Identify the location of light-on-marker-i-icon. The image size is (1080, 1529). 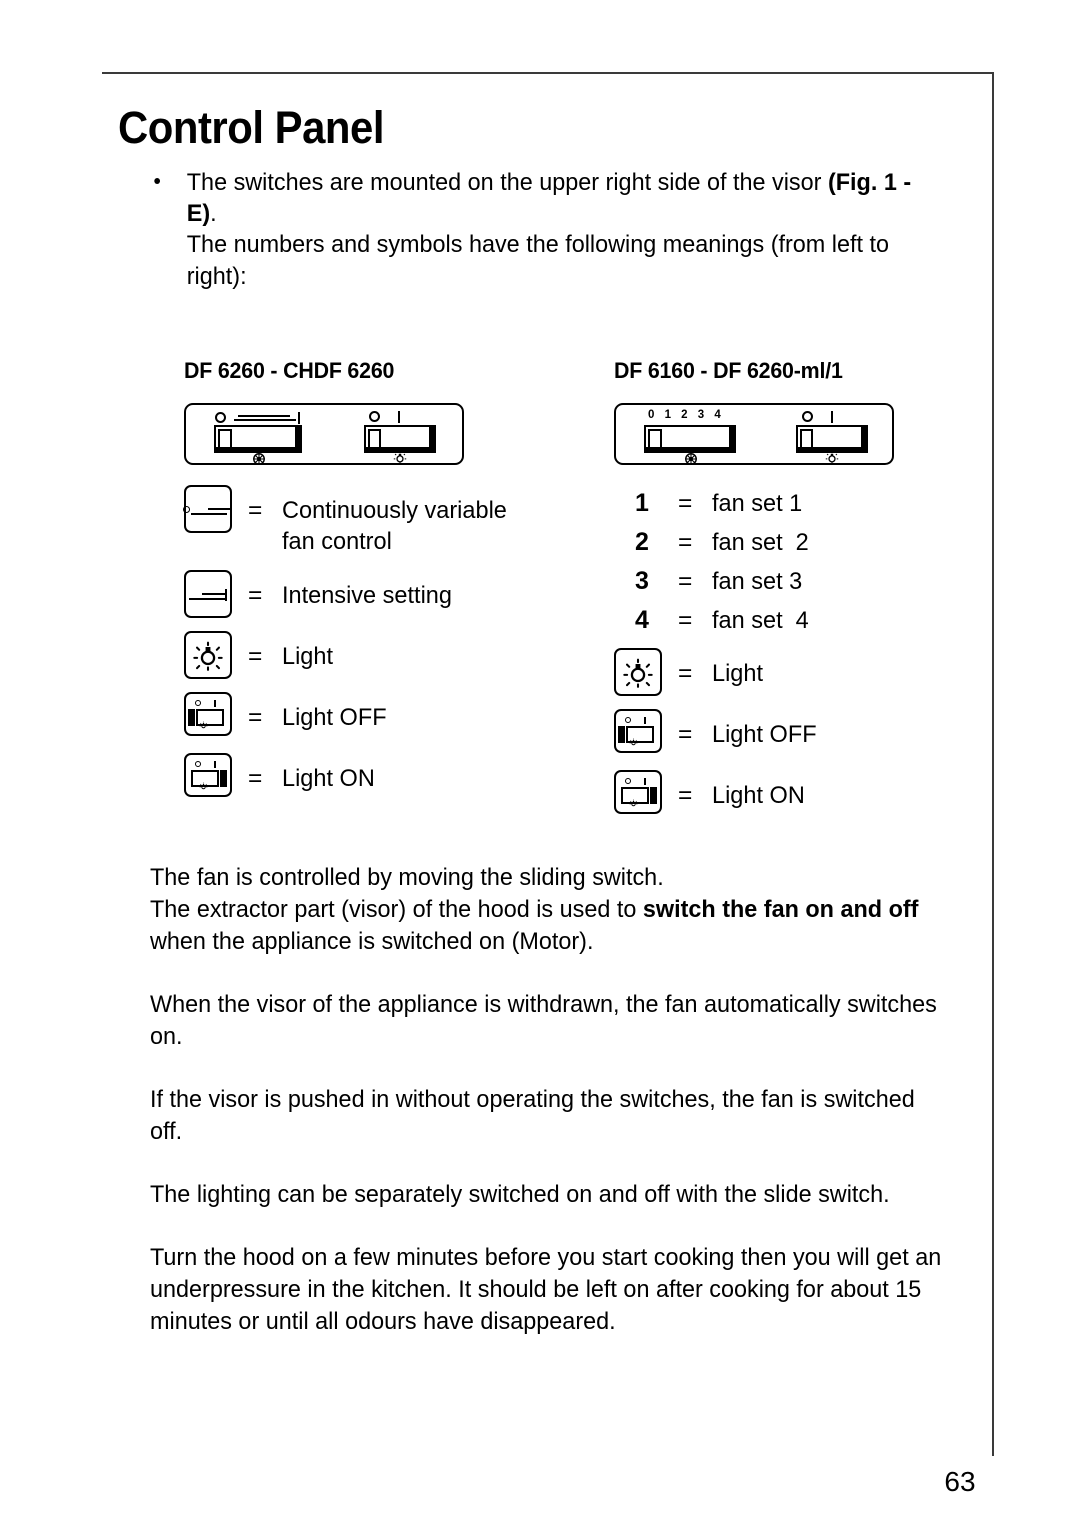
(399, 417).